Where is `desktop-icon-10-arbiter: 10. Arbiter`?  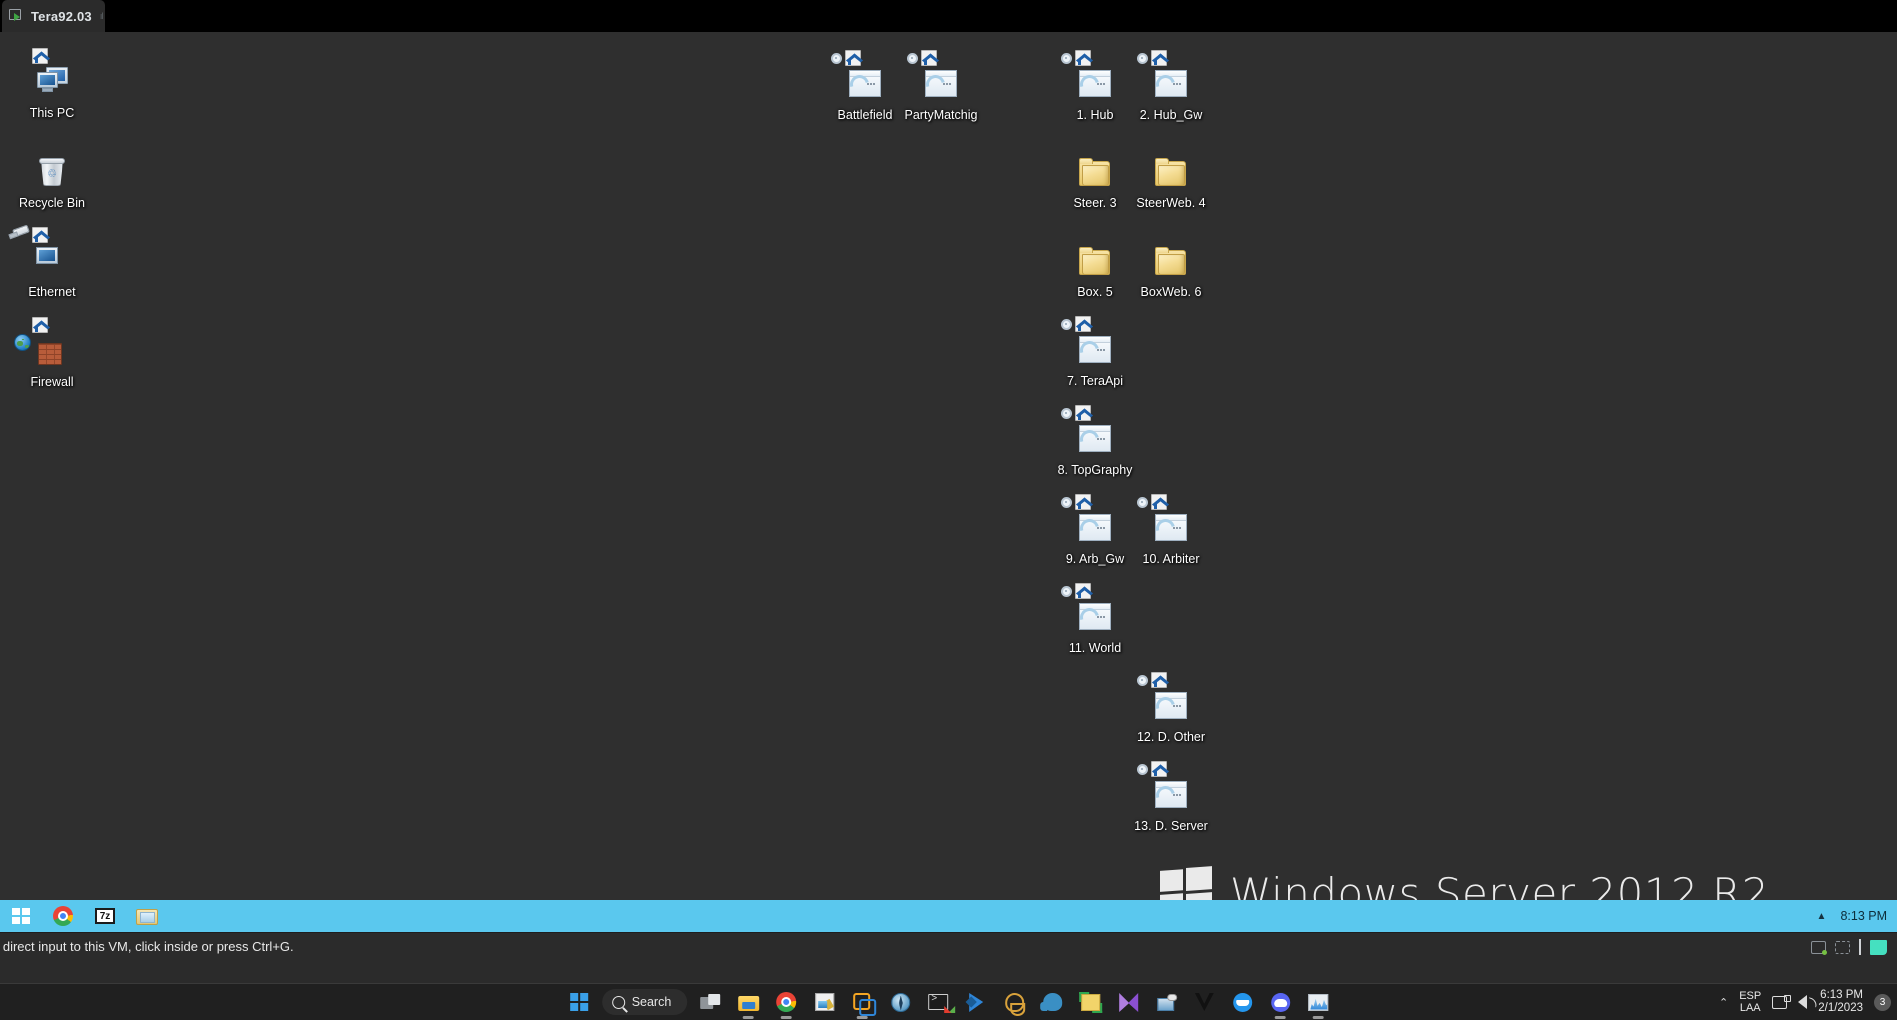
desktop-icon-10-arbiter: 10. Arbiter is located at coordinates (1171, 530).